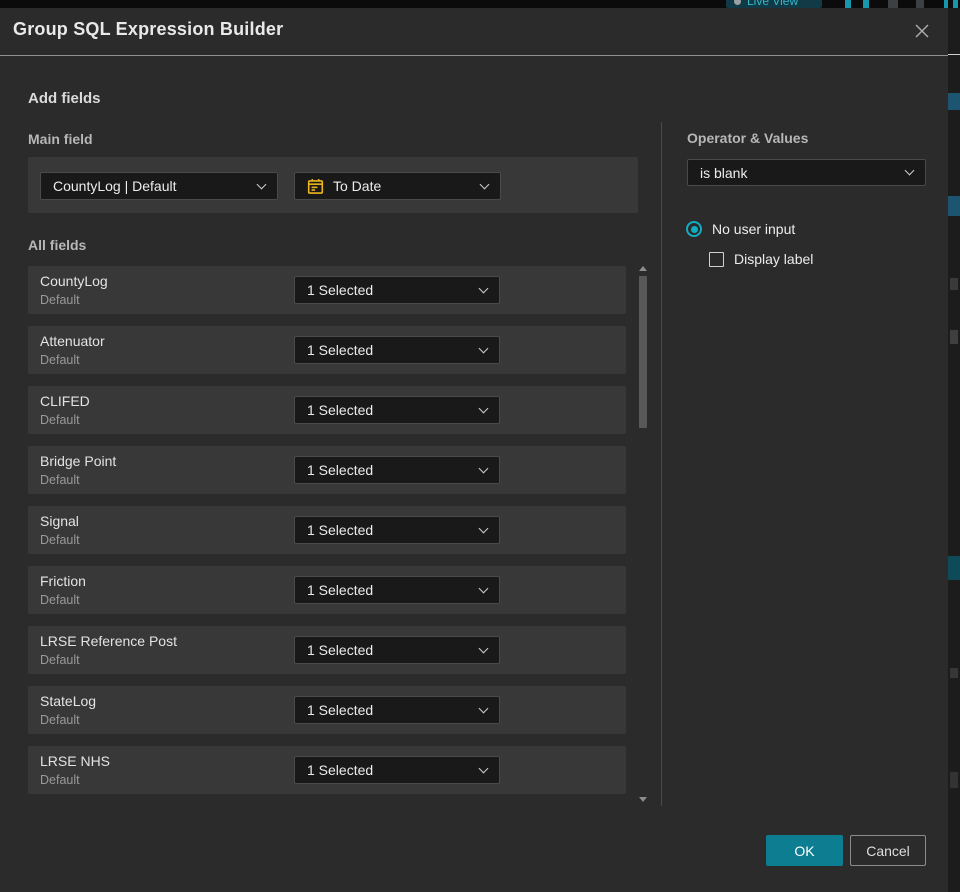 The width and height of the screenshot is (960, 892). Describe the element at coordinates (754, 229) in the screenshot. I see `radio-label: No user input` at that location.